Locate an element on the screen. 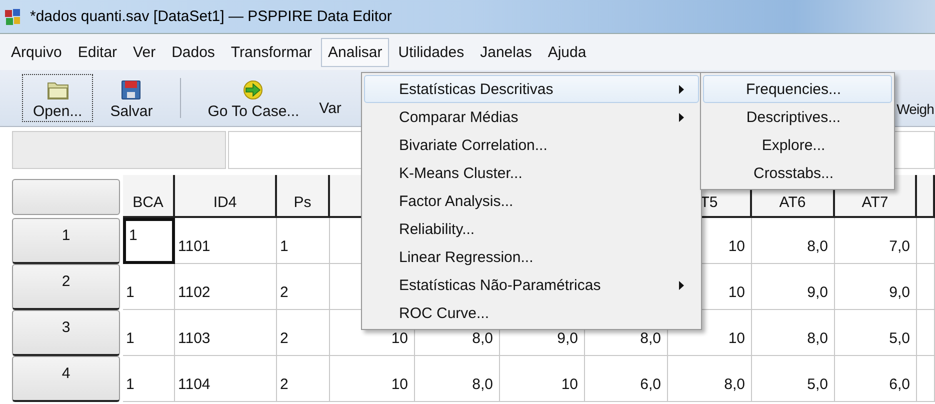 The image size is (935, 404). window-title: *dados quanti.sav [DataSet1] — PSPPIRE Data Editor is located at coordinates (211, 16).